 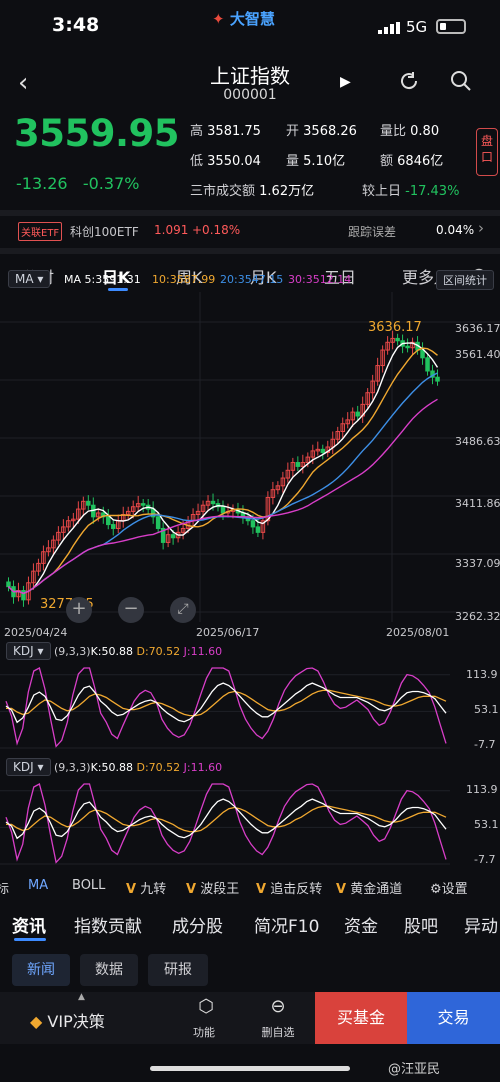 I want to click on y-tick: 3411.86, so click(x=477, y=503).